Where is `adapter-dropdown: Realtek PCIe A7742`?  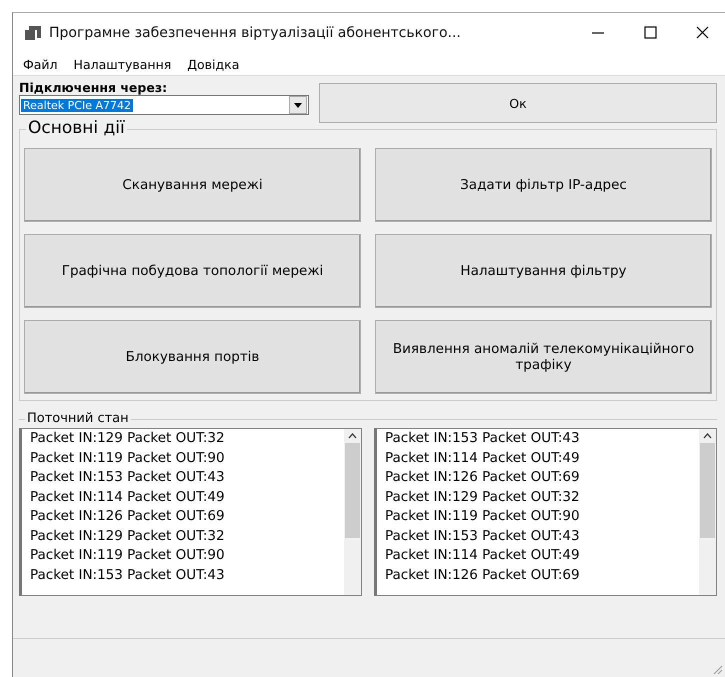
adapter-dropdown: Realtek PCIe A7742 is located at coordinates (164, 105).